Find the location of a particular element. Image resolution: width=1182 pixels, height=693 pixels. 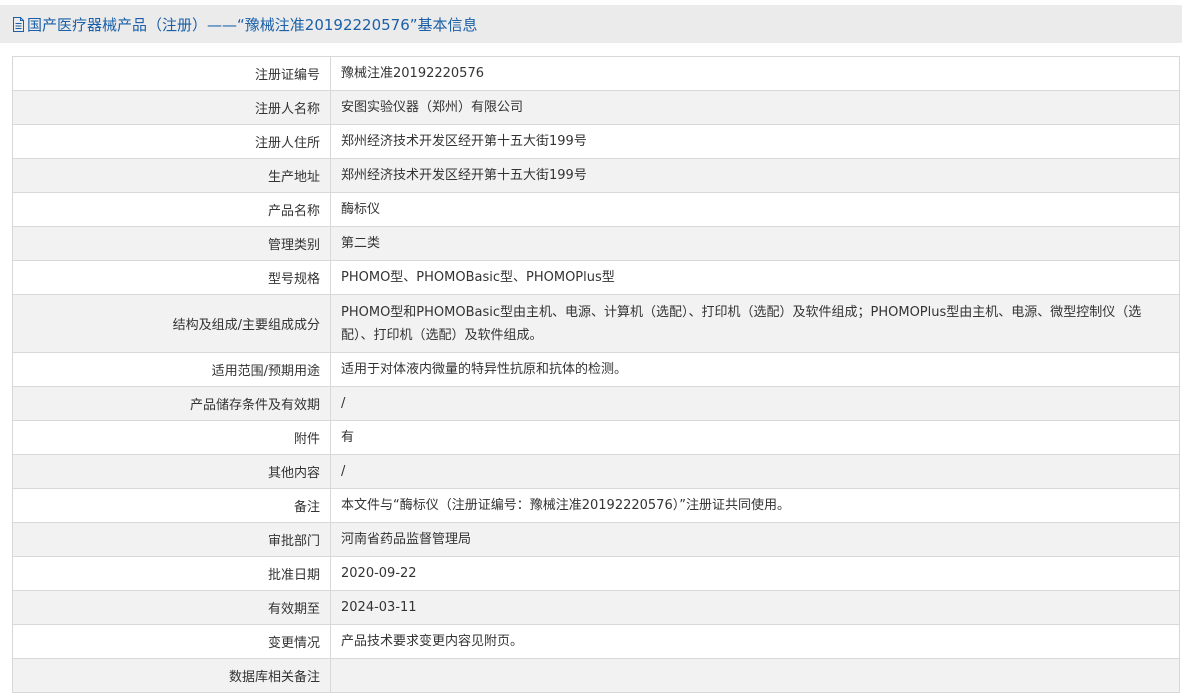

table-row: 注册证编号 豫械注准20192220576 is located at coordinates (596, 73).